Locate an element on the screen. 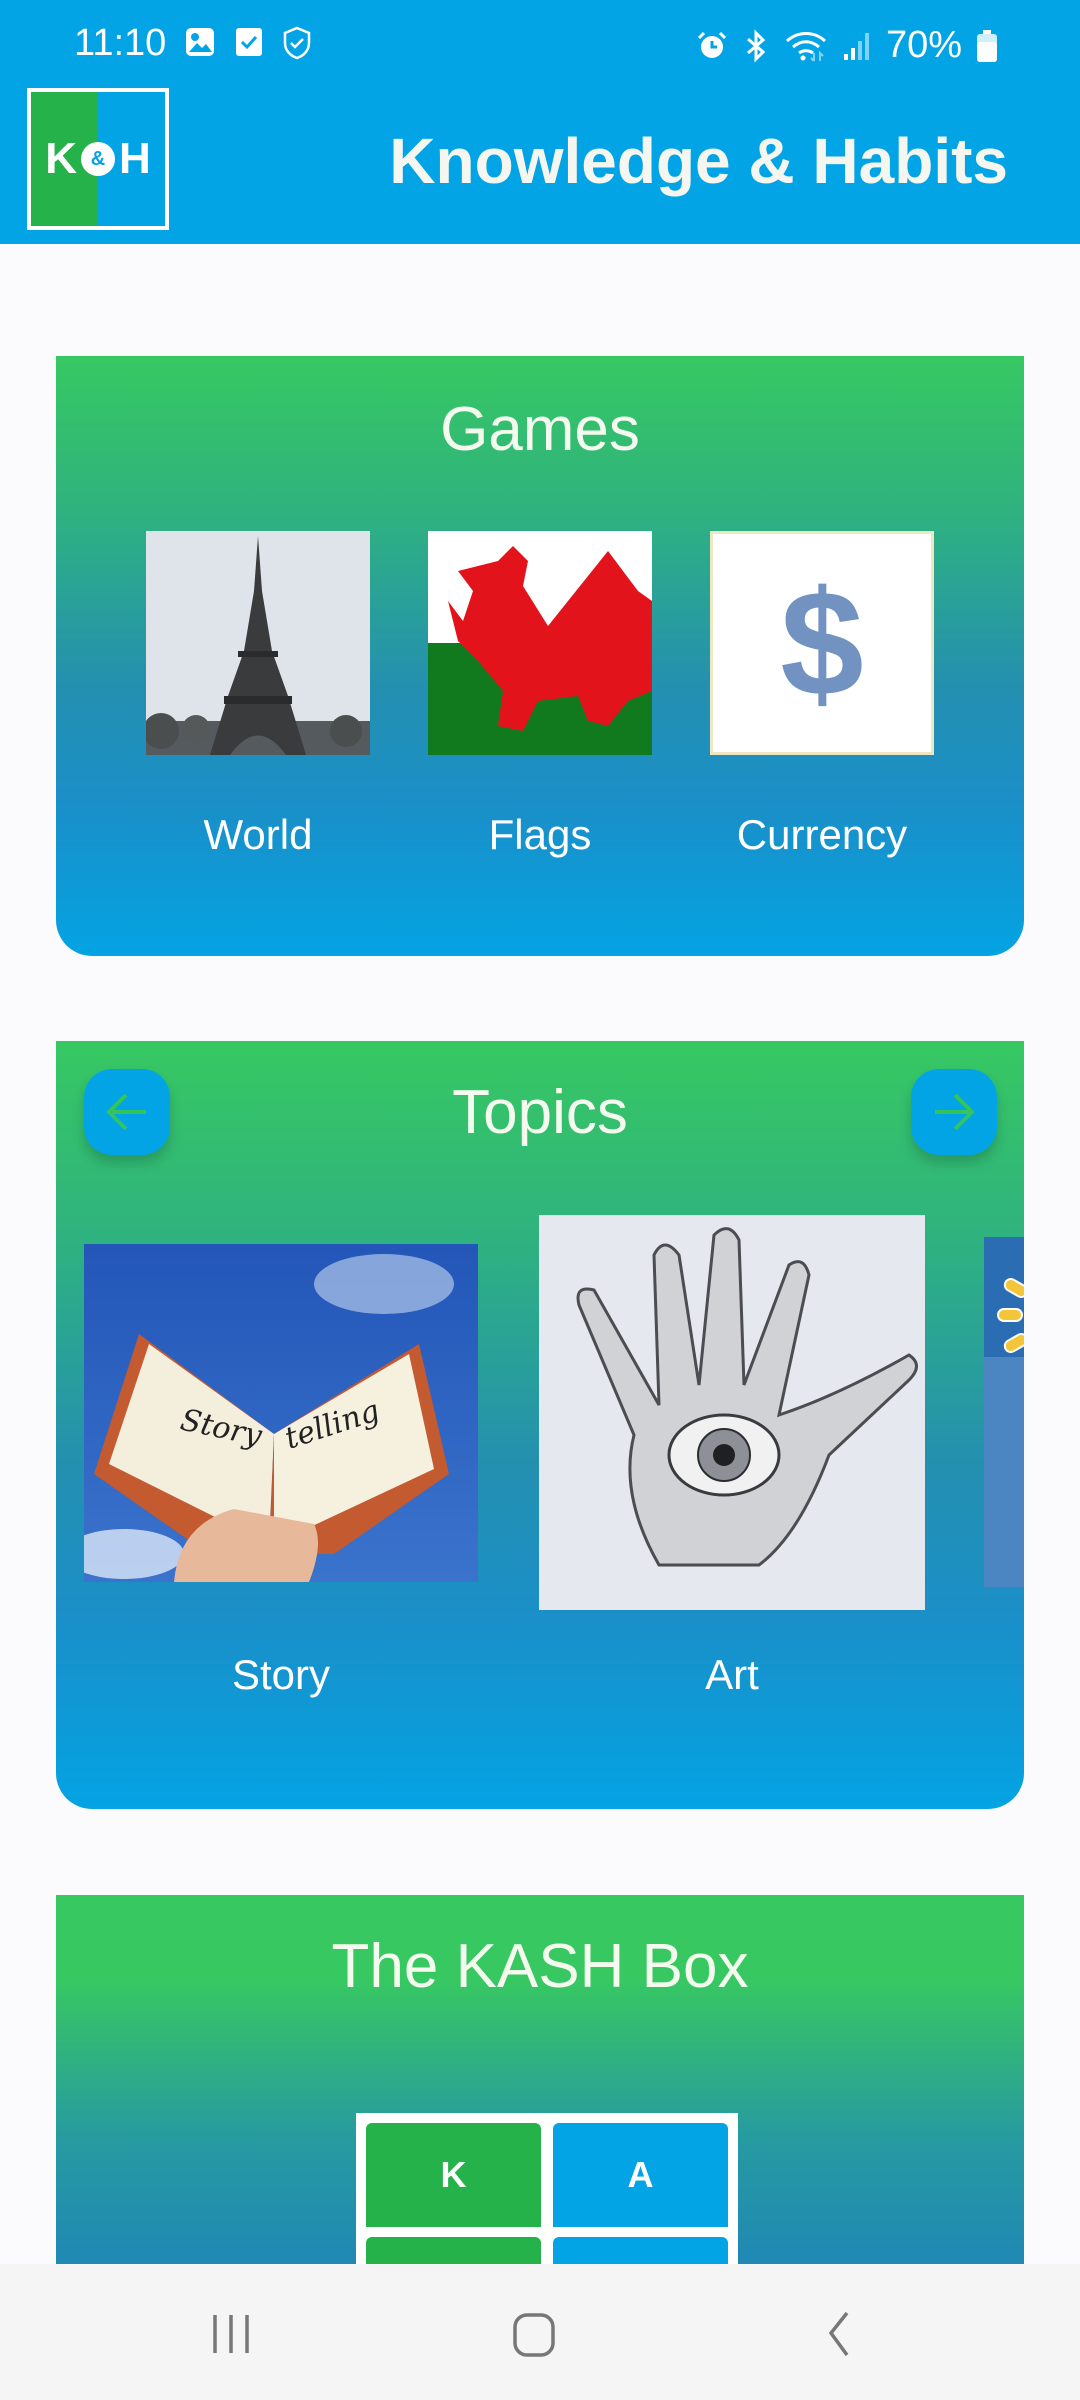  back-icon is located at coordinates (838, 2334).